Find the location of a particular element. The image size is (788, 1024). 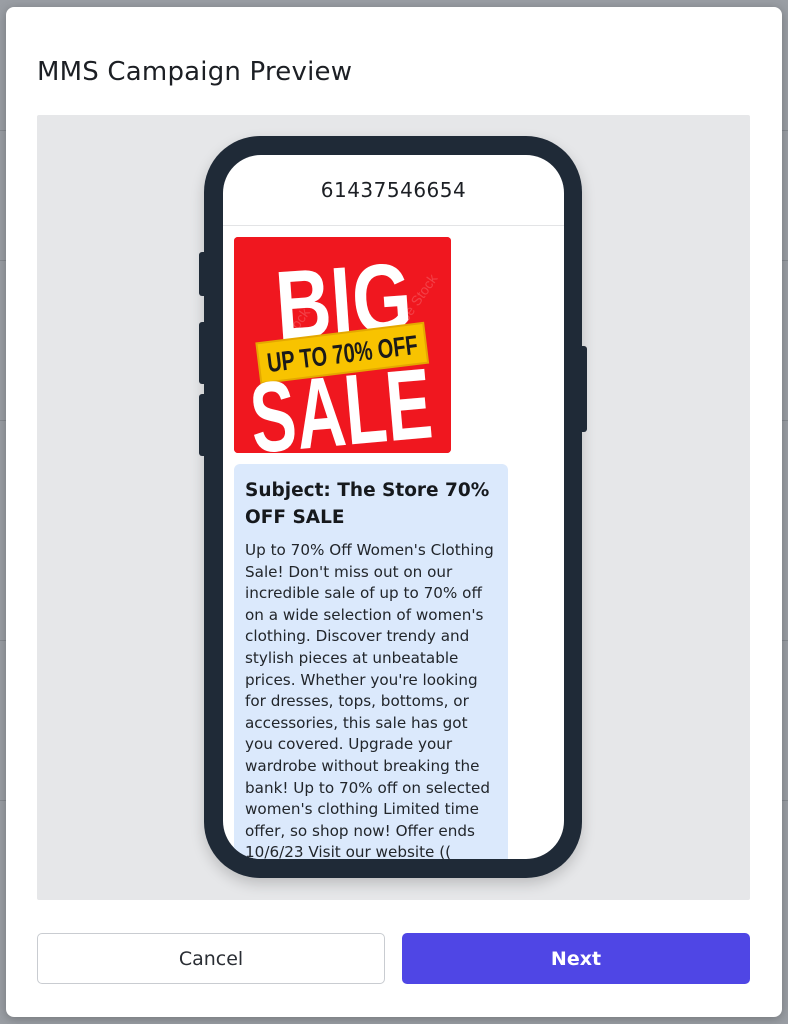

message-subject: Subject: The Store 70% OFF SALE is located at coordinates (367, 504).